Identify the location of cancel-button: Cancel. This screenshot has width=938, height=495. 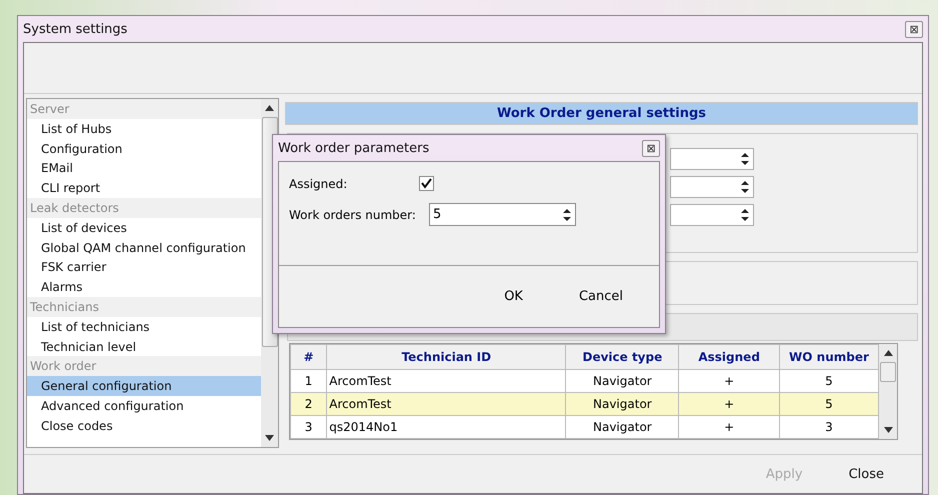
(600, 296).